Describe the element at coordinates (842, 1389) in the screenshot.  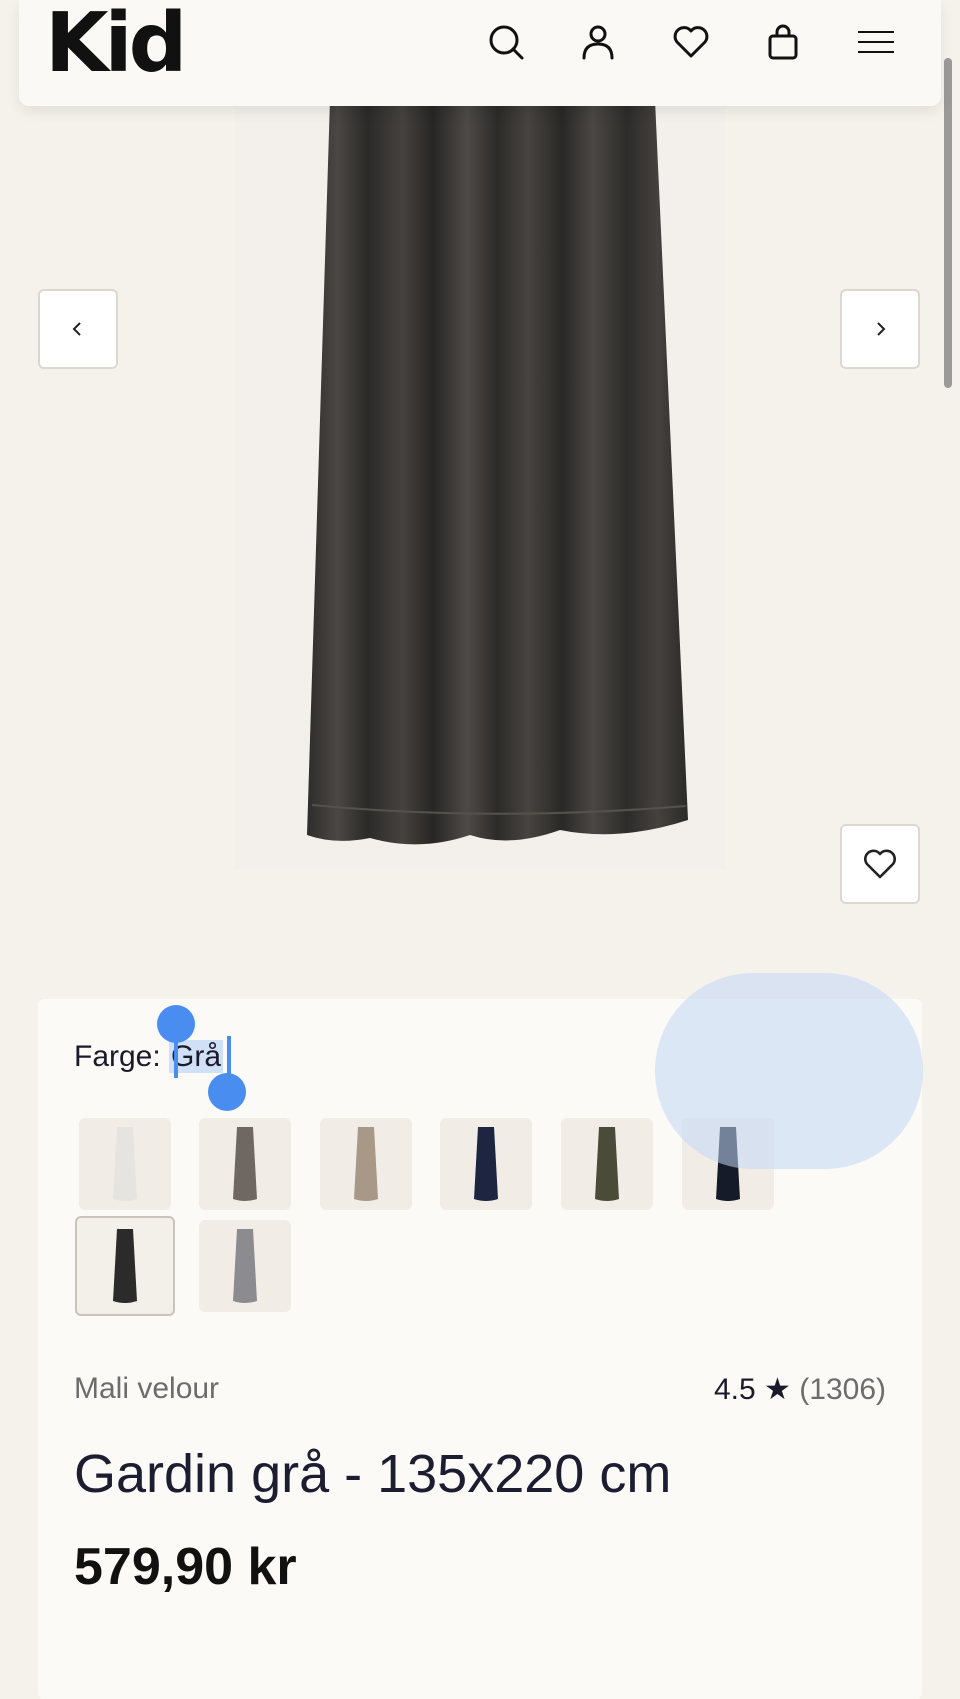
I see `review-count: (1306)` at that location.